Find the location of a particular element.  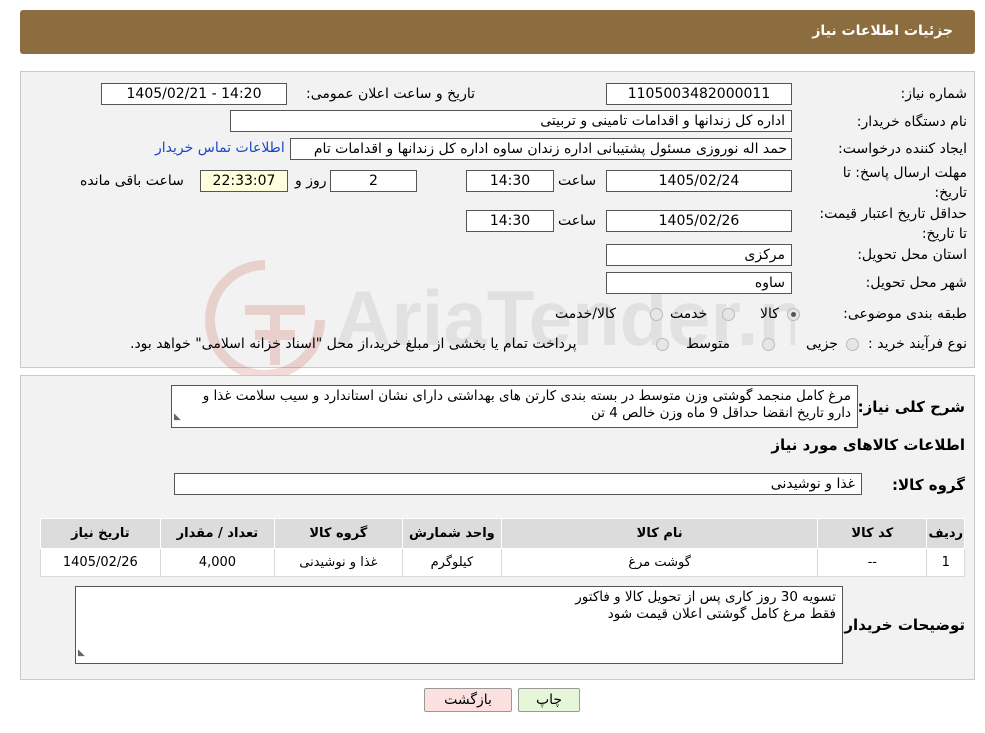

requester-label: ایجاد کننده درخواست: is located at coordinates (902, 149).